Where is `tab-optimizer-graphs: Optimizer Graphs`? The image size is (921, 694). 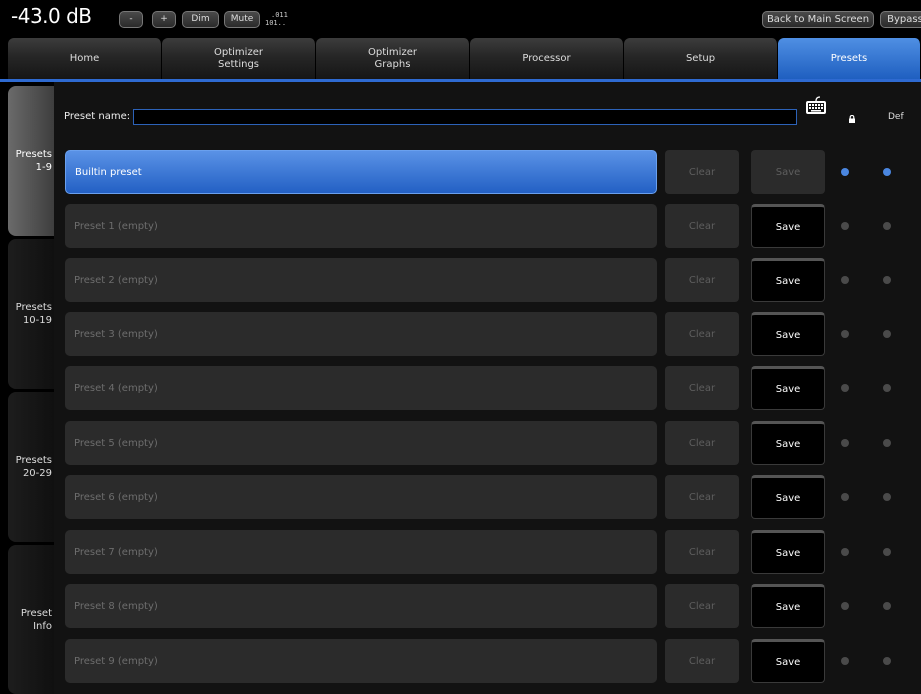 tab-optimizer-graphs: Optimizer Graphs is located at coordinates (393, 58).